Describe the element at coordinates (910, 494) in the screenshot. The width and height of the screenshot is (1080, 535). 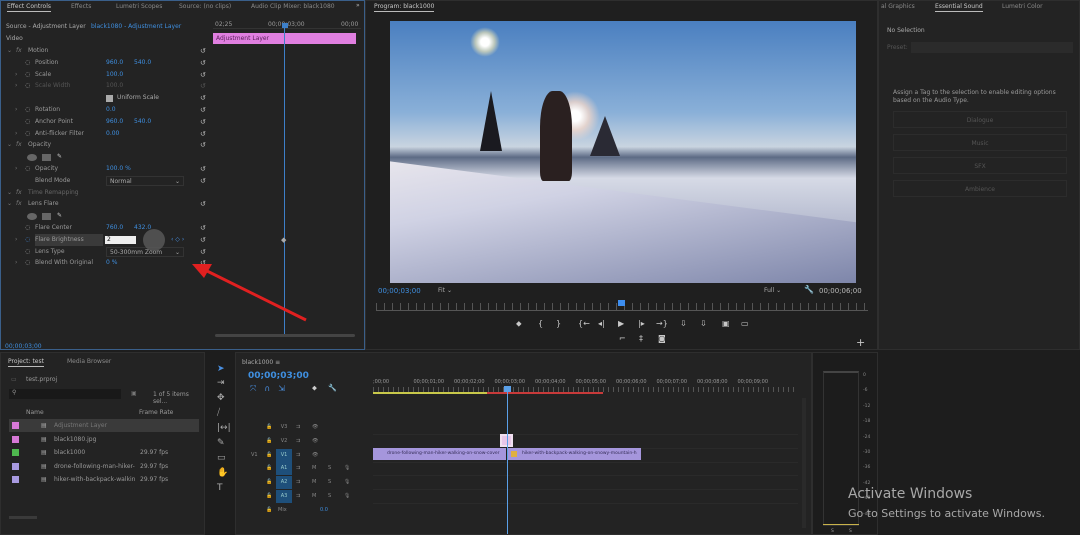
I see `activate-windows-title: Activate Windows` at that location.